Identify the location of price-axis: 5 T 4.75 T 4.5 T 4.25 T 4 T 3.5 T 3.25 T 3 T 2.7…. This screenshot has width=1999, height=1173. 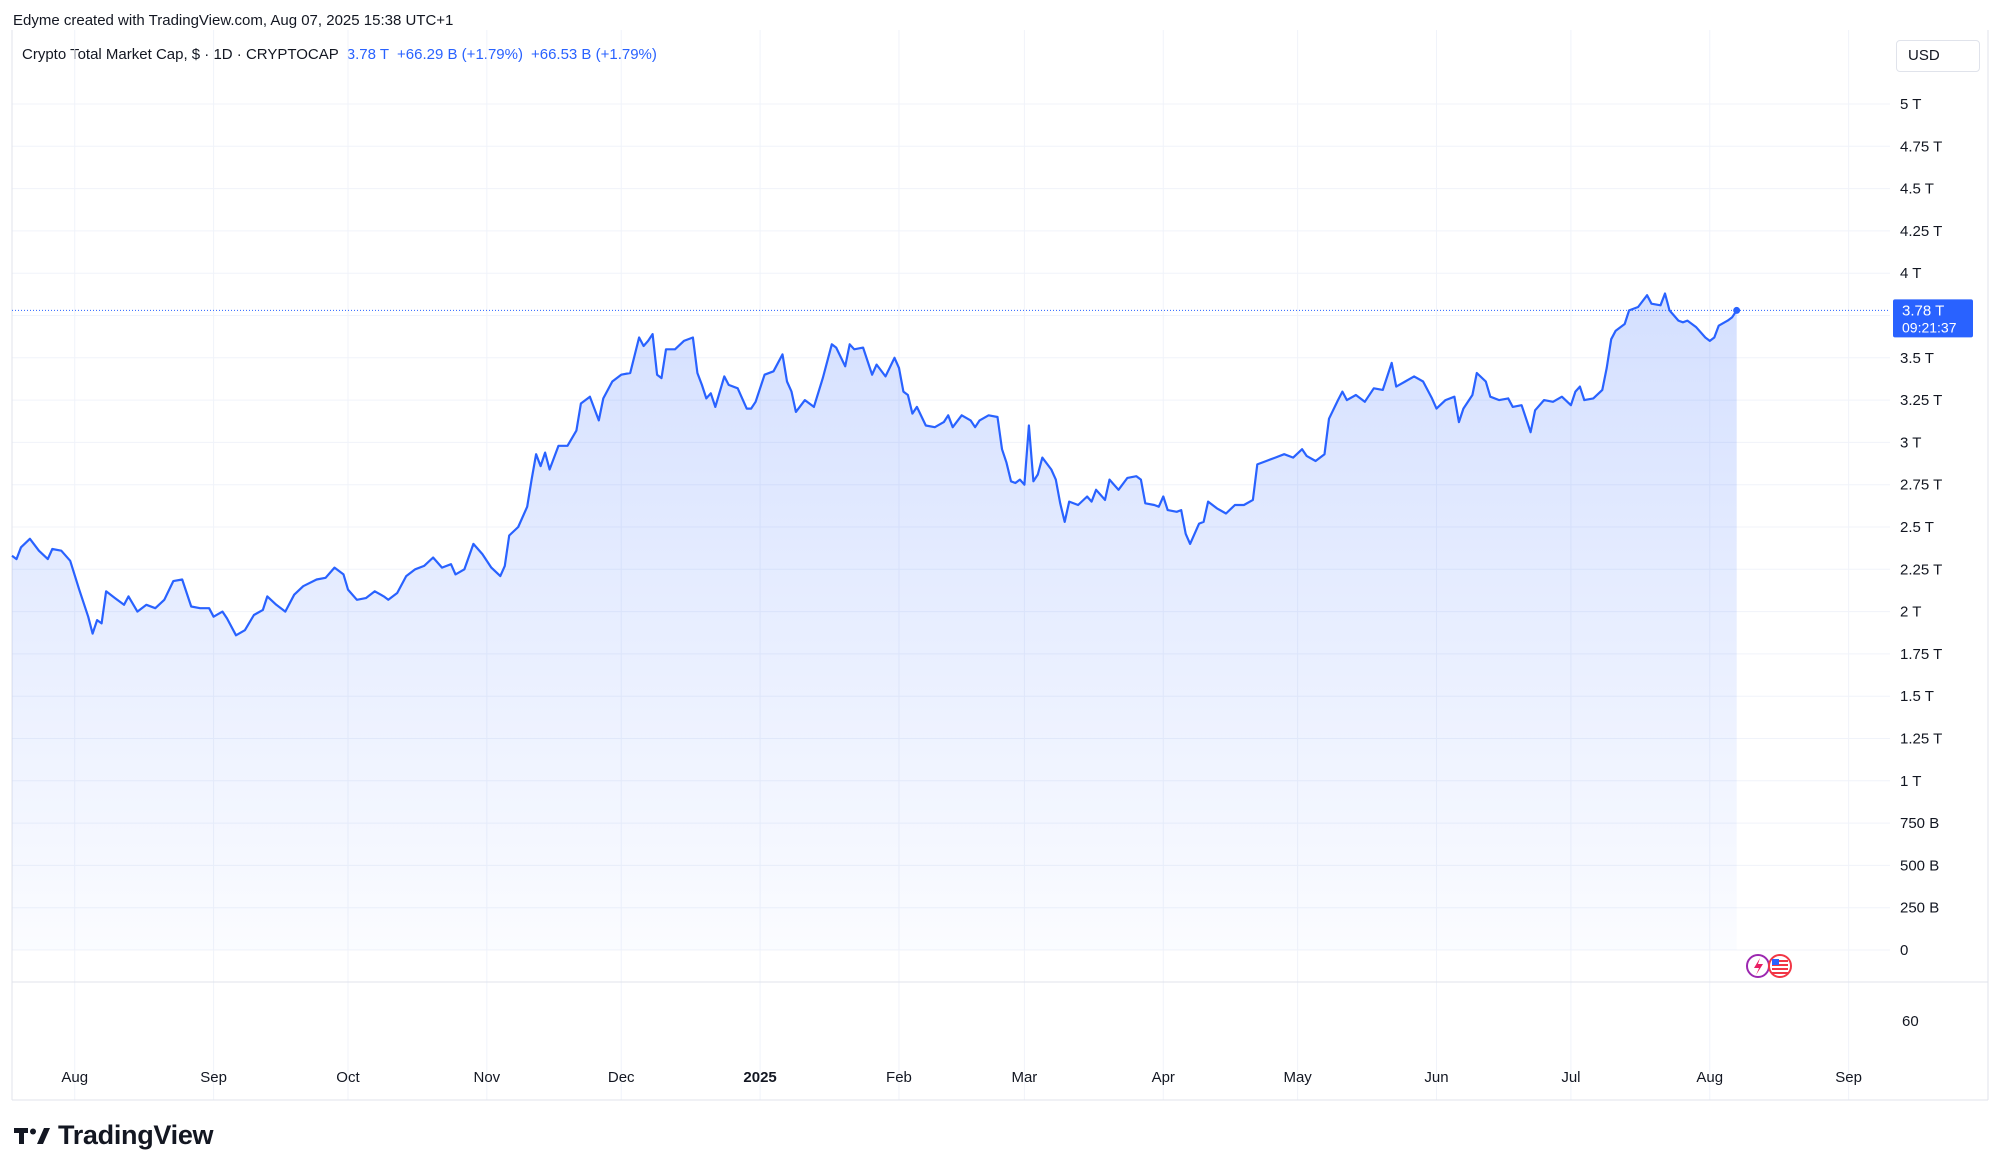
(1921, 563).